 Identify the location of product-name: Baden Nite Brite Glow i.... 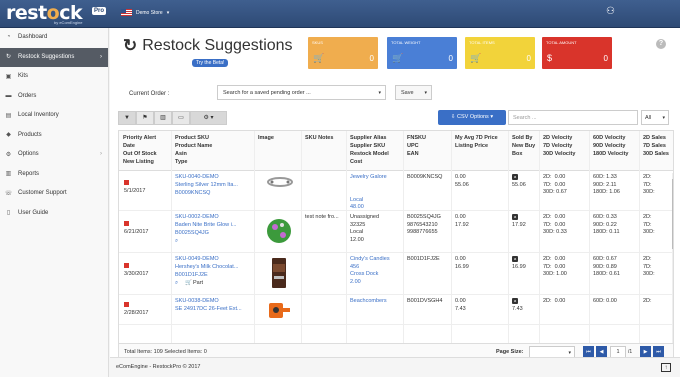
(205, 226).